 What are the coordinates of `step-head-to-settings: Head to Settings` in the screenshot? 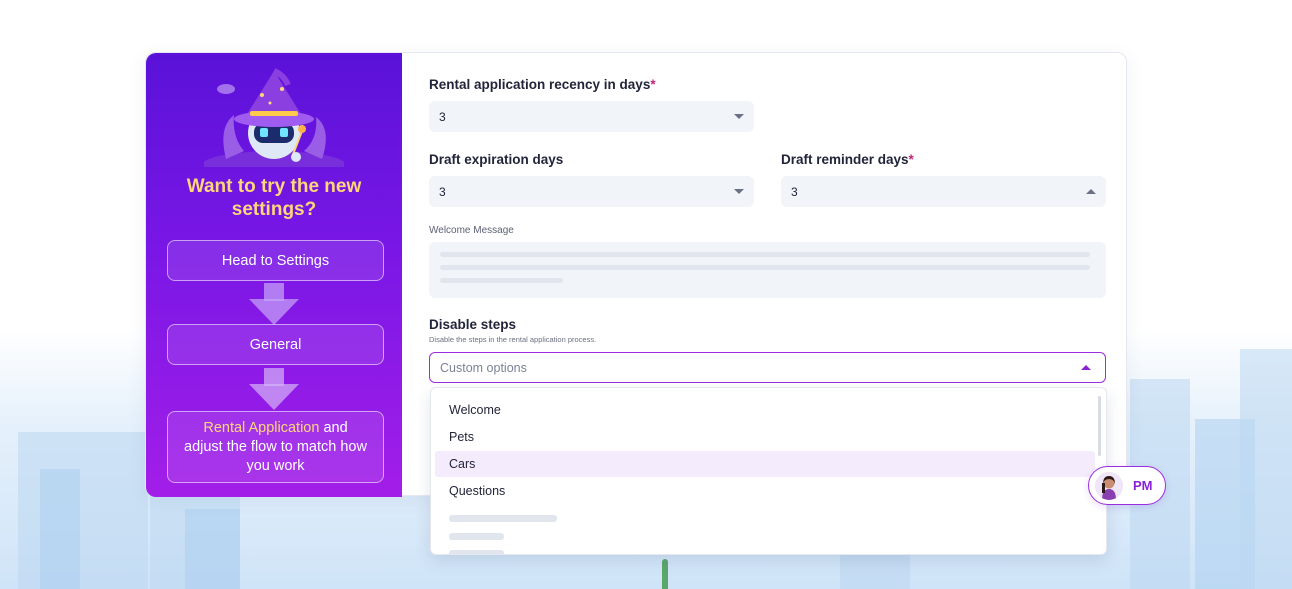 It's located at (275, 260).